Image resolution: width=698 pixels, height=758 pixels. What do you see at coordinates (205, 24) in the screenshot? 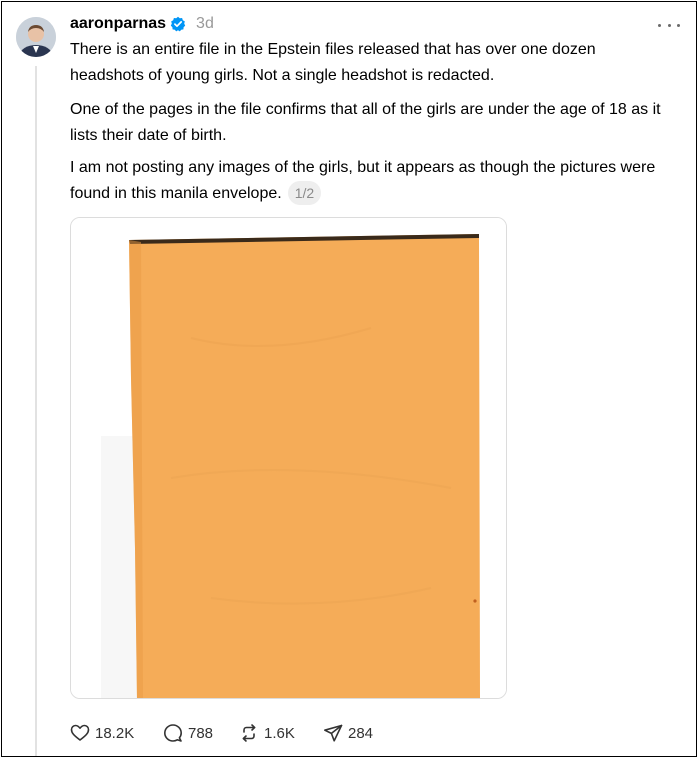
I see `post-timestamp: 3d` at bounding box center [205, 24].